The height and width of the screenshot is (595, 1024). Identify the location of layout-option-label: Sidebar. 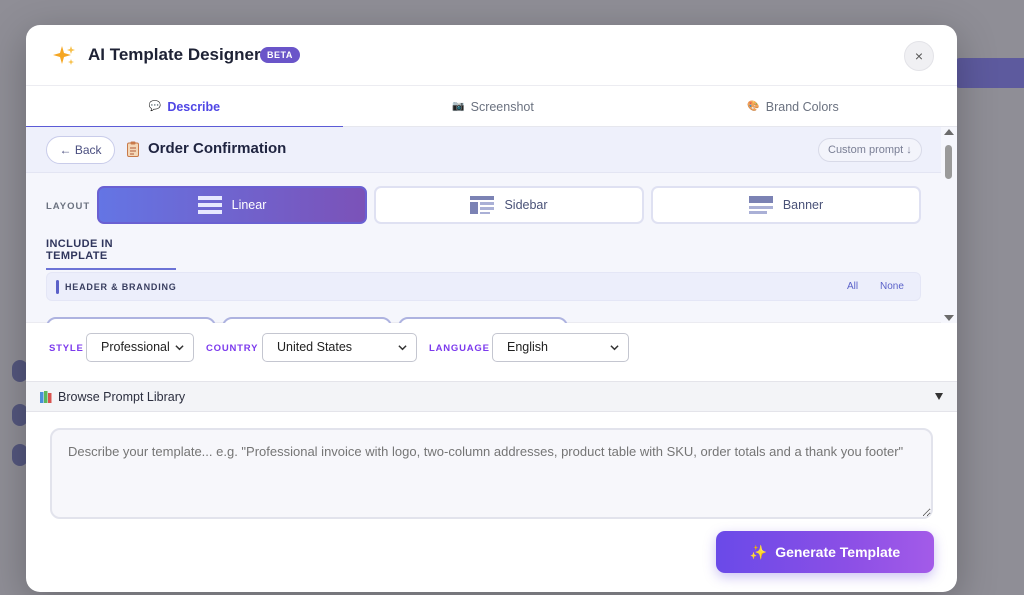
(526, 205).